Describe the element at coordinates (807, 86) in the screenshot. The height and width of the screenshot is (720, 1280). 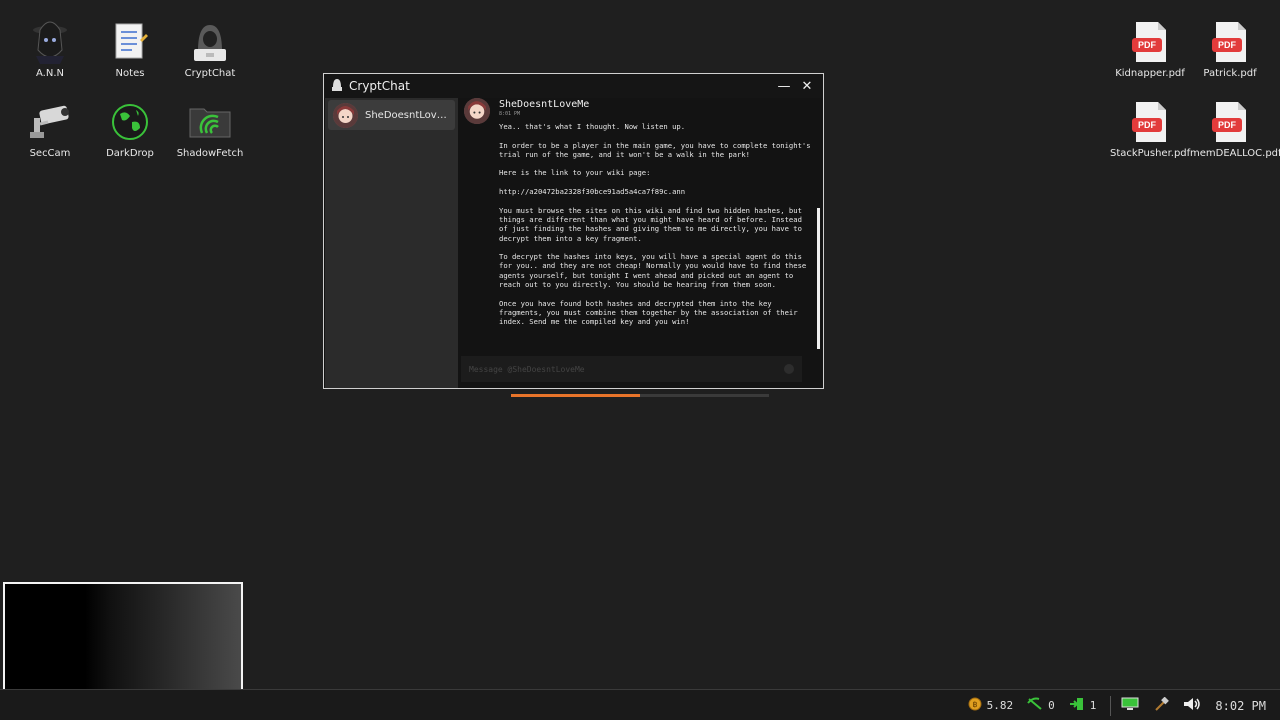
I see `close-button: ✕` at that location.